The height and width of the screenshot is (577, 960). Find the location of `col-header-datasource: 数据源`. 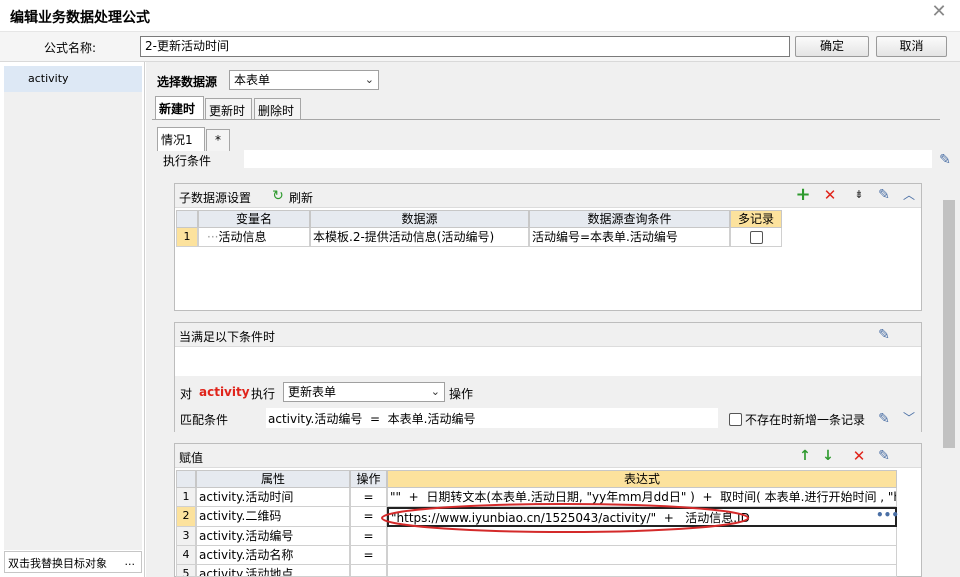

col-header-datasource: 数据源 is located at coordinates (419, 219).